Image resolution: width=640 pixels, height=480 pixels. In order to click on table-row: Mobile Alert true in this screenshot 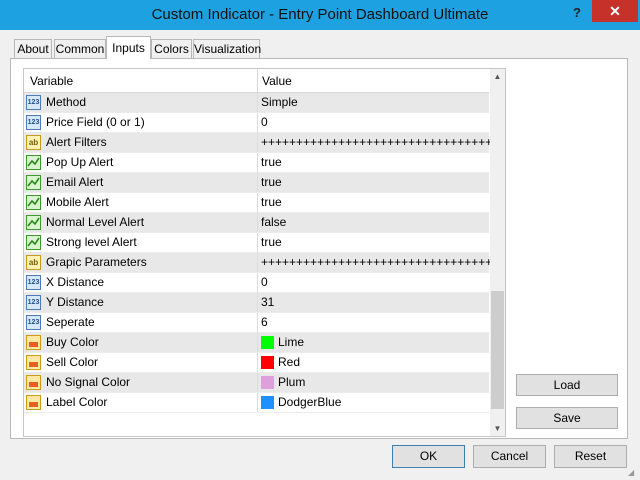, I will do `click(256, 203)`.